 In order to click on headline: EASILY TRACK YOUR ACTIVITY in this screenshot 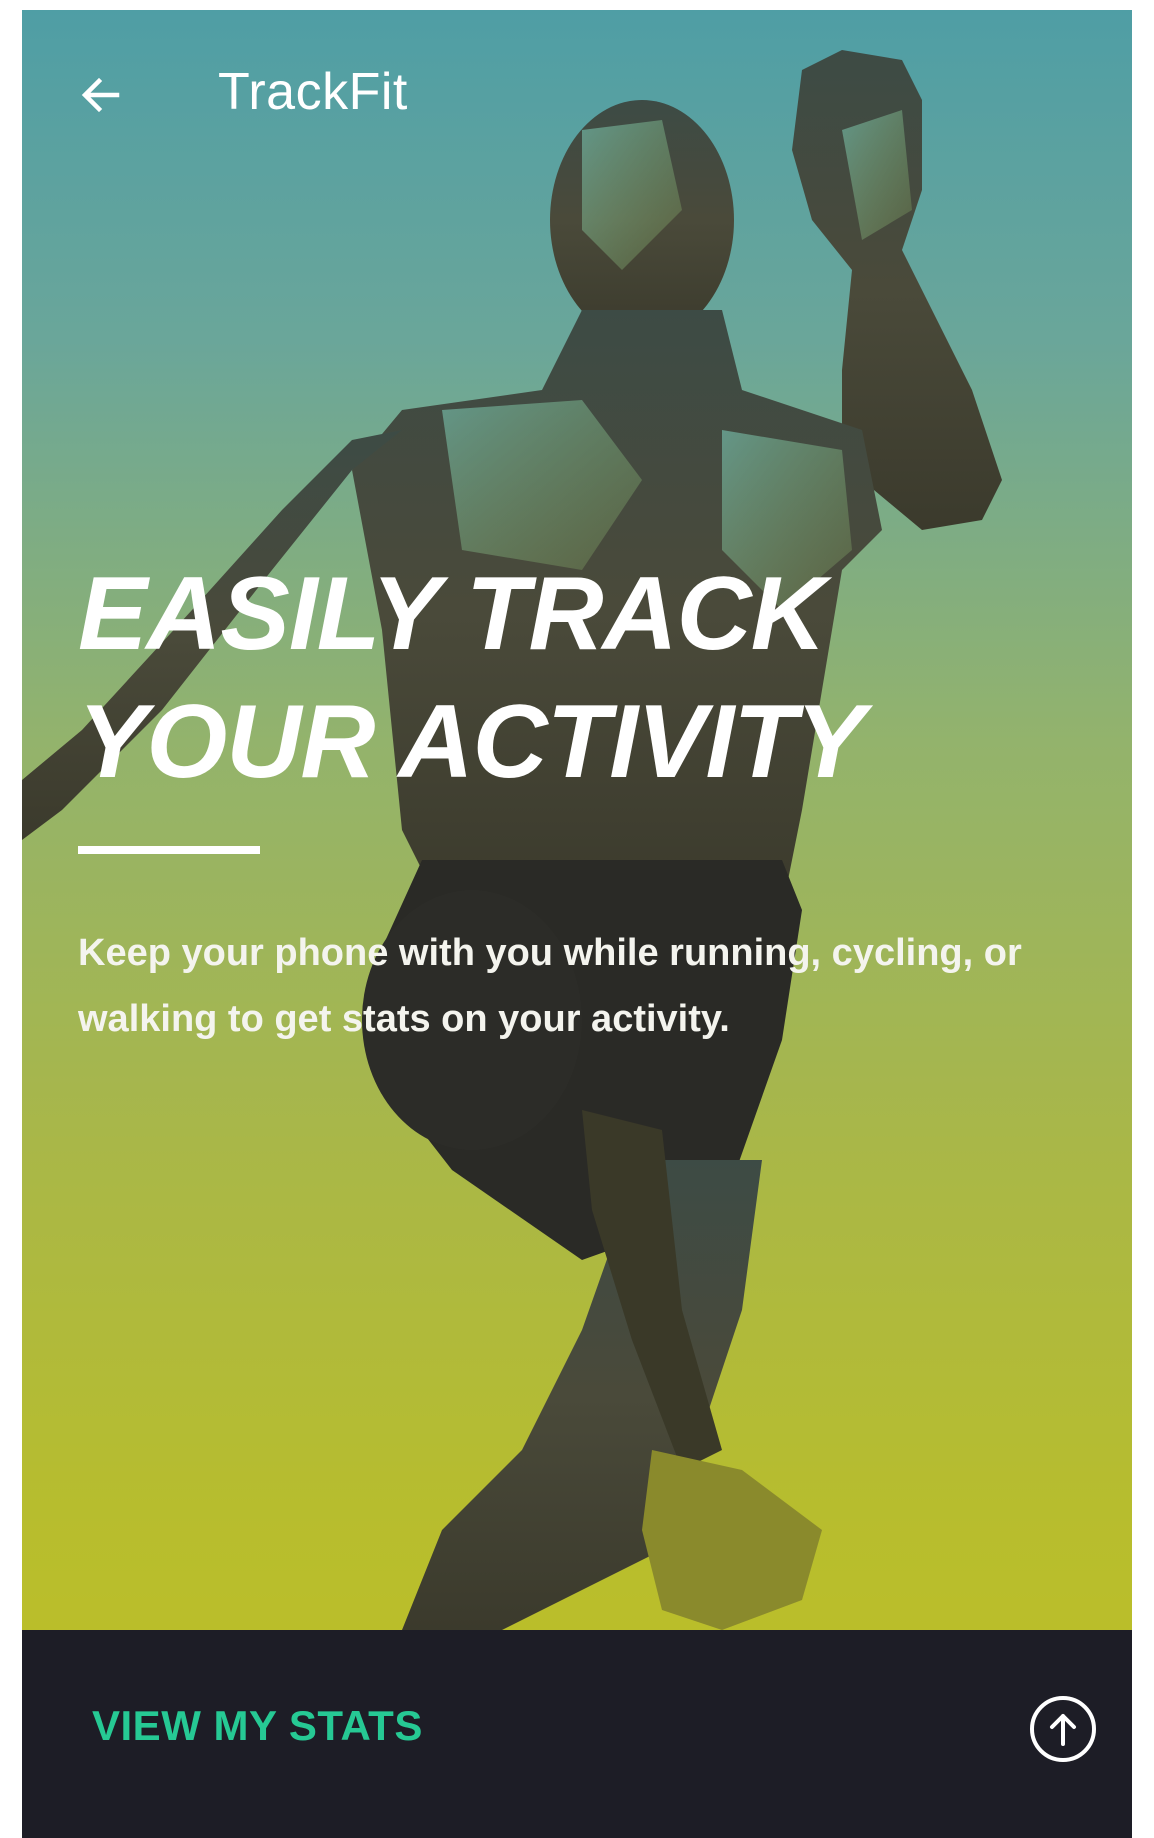, I will do `click(471, 678)`.